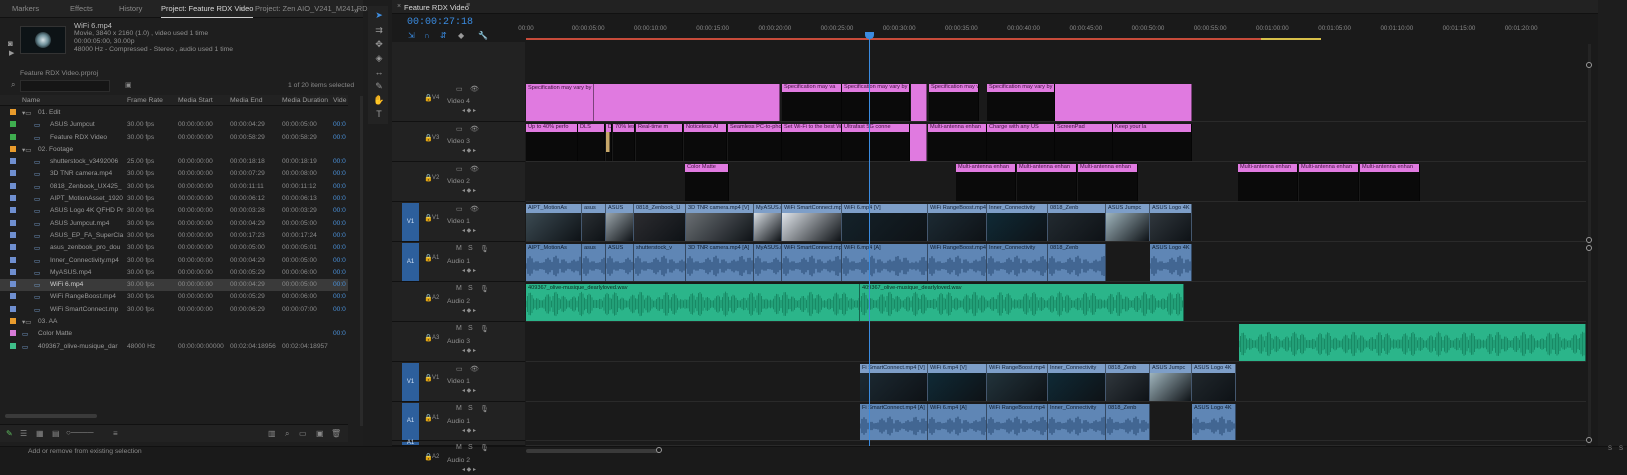 This screenshot has width=1627, height=475. What do you see at coordinates (720, 262) in the screenshot?
I see `audio-clip: 3D TNR camera.mp4 [A]` at bounding box center [720, 262].